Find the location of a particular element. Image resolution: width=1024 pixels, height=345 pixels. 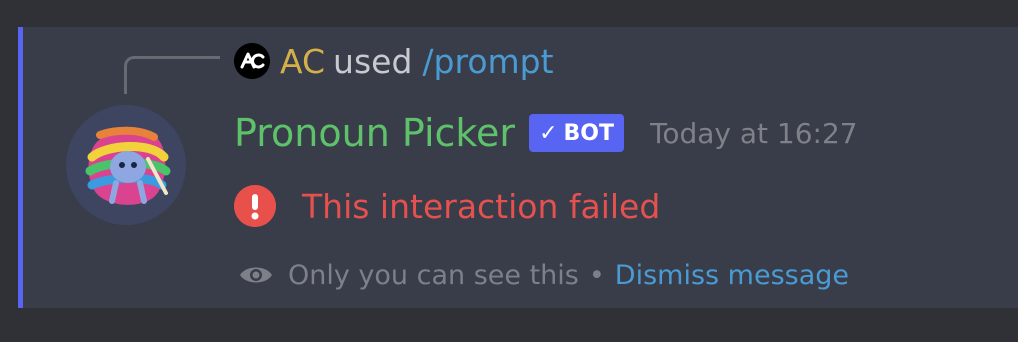

check-icon: ✓ is located at coordinates (548, 133).